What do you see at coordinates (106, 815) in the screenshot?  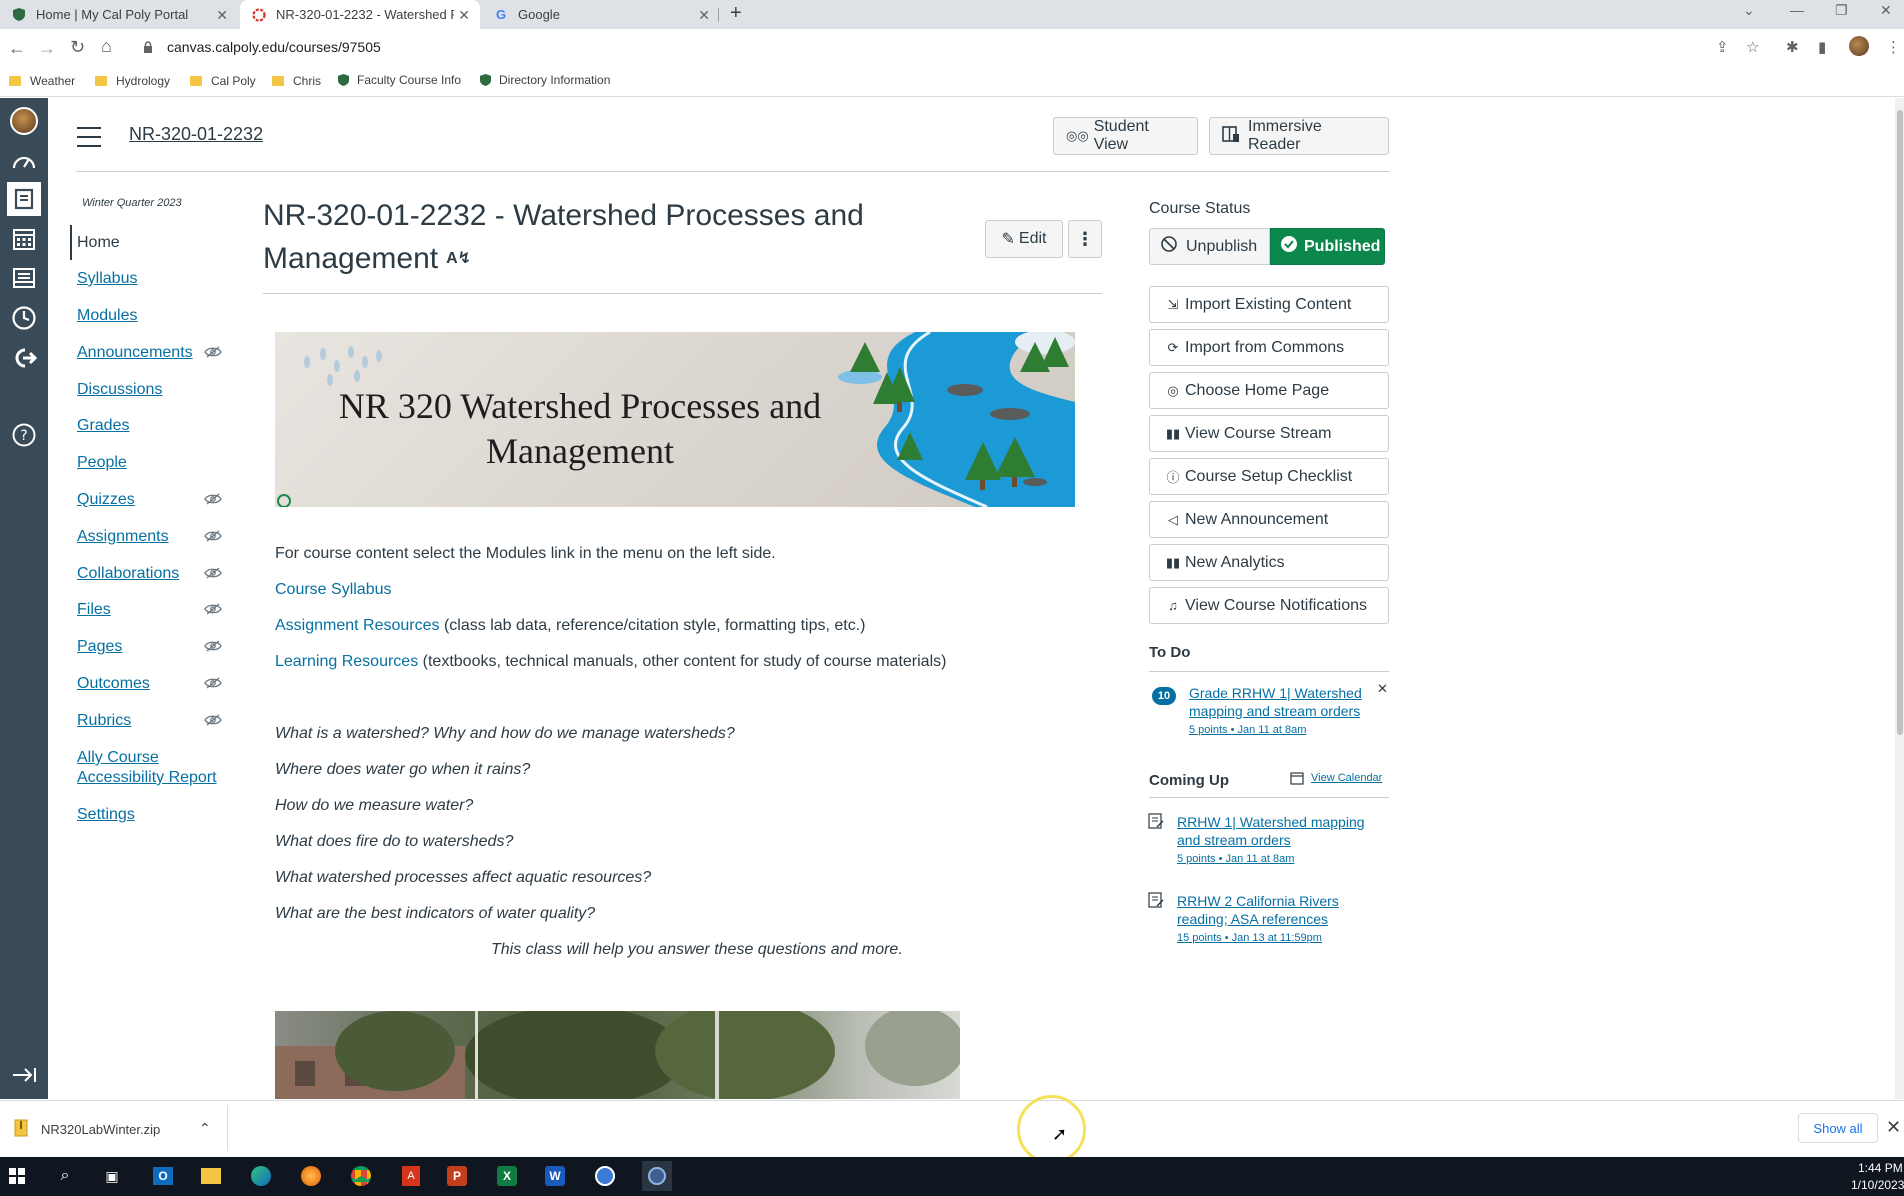 I see `course-nav-settings: Settings` at bounding box center [106, 815].